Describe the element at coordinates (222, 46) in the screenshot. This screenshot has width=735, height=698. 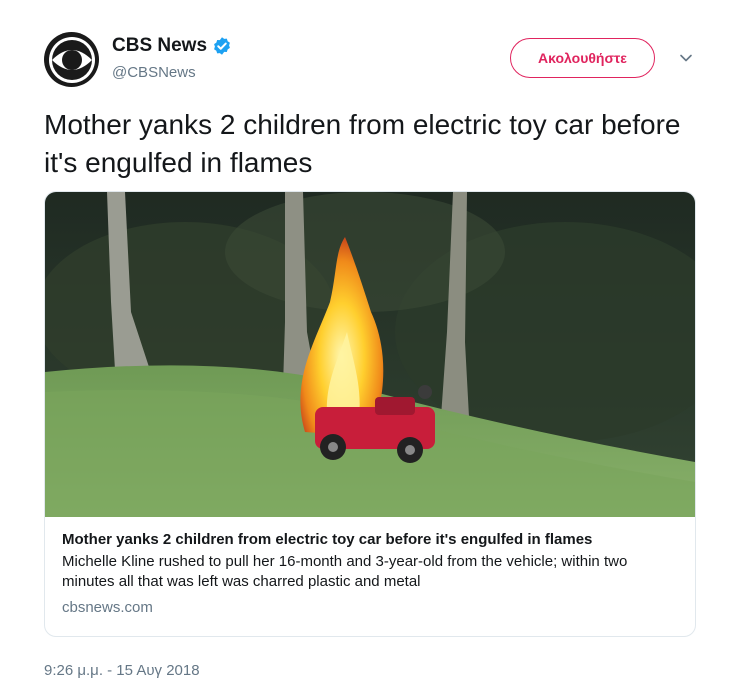
I see `verified-badge-icon` at that location.